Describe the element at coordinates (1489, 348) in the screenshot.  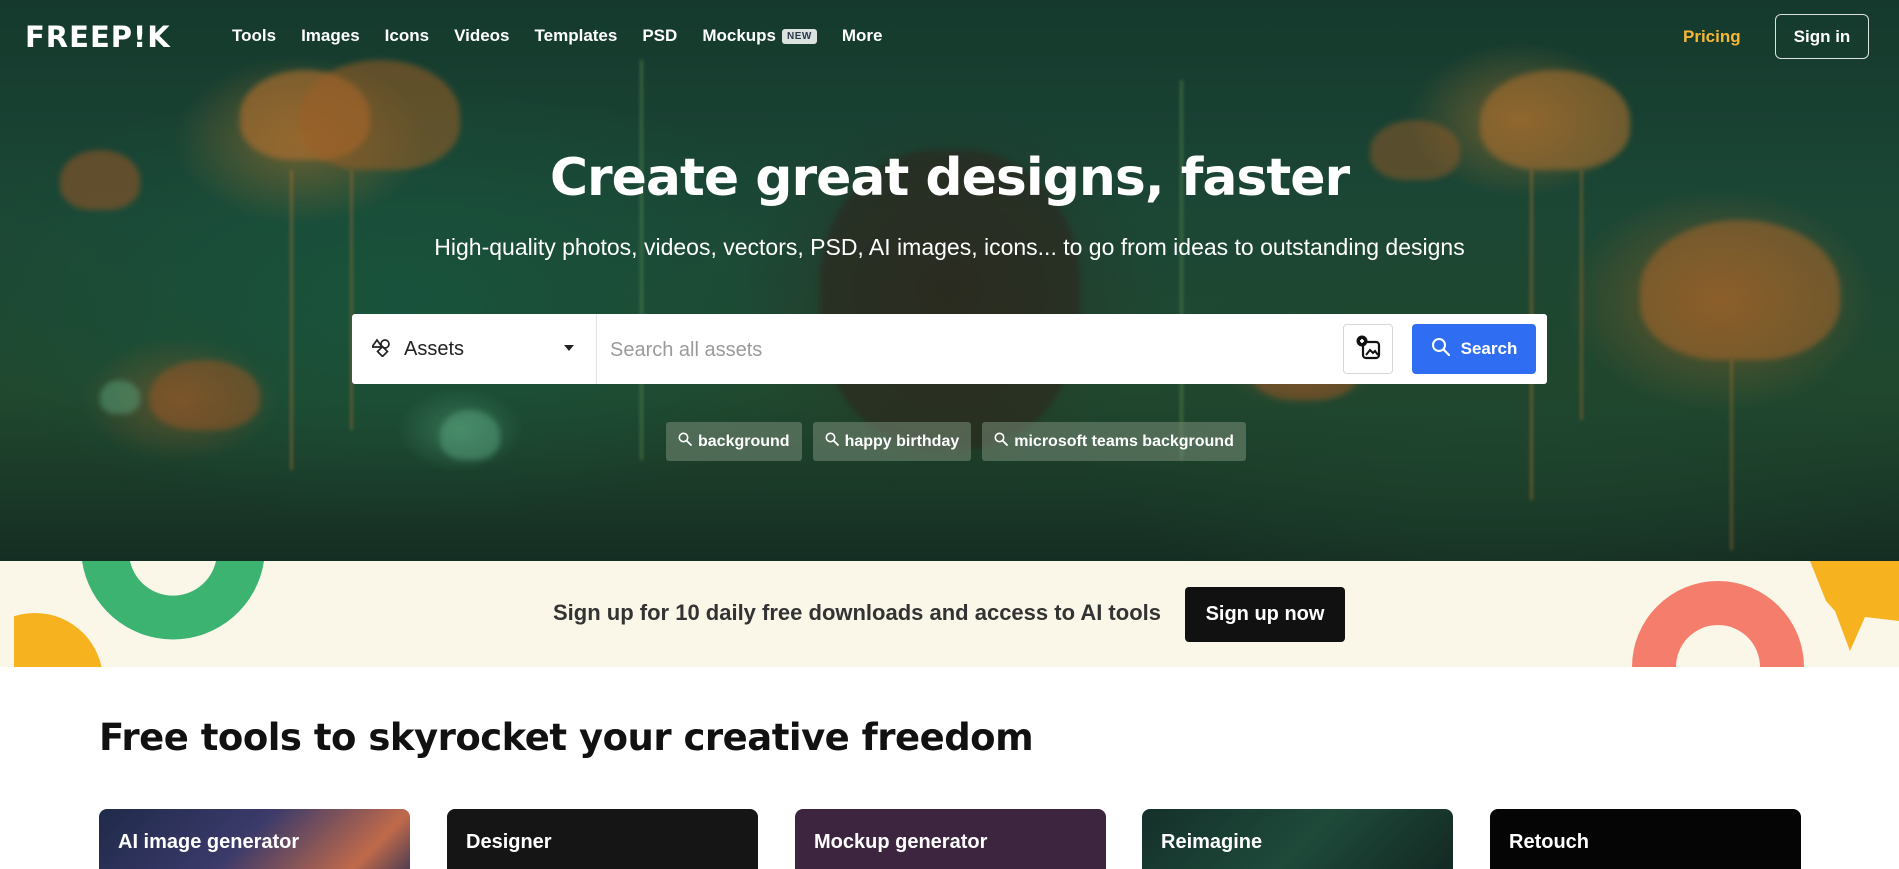
I see `search-button-label: Search` at that location.